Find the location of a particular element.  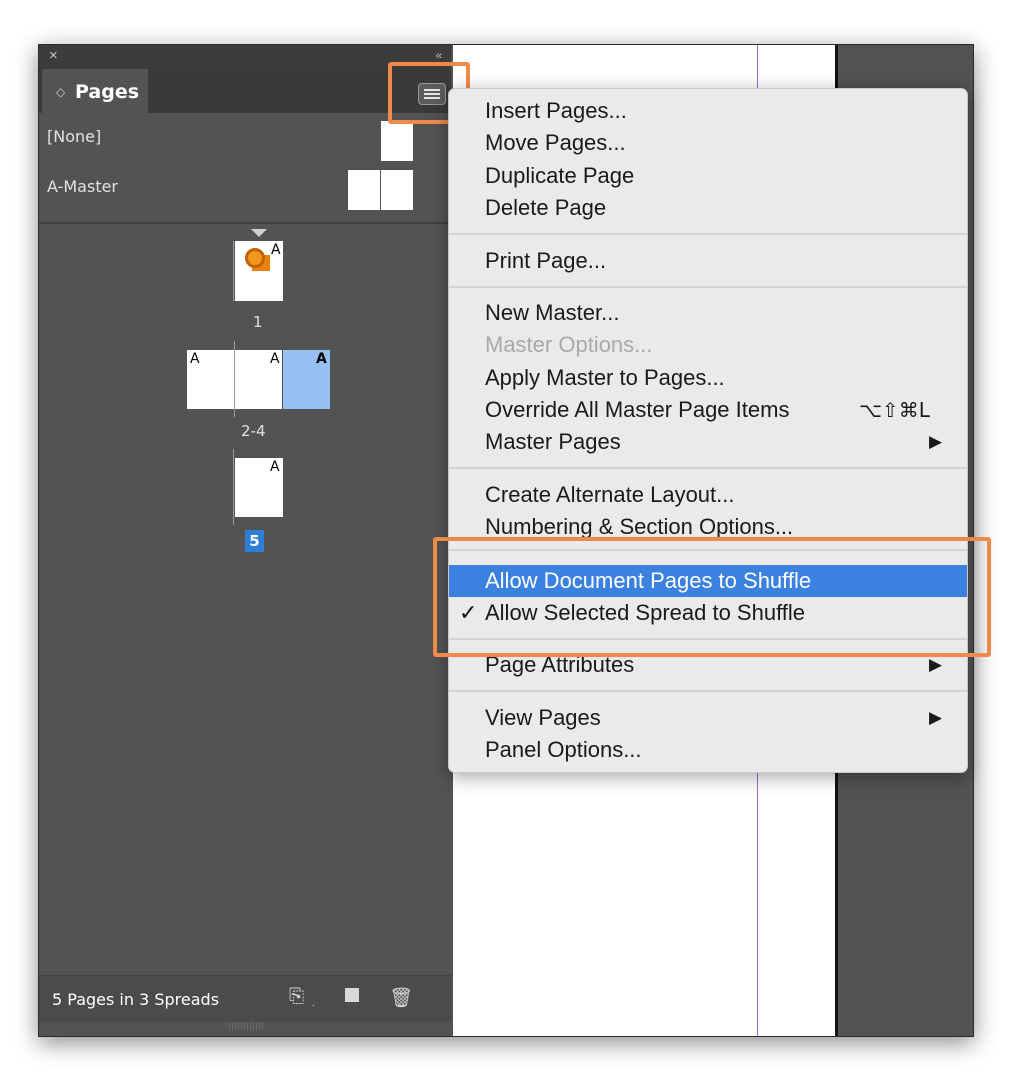

master-none-label: [None] is located at coordinates (74, 136).